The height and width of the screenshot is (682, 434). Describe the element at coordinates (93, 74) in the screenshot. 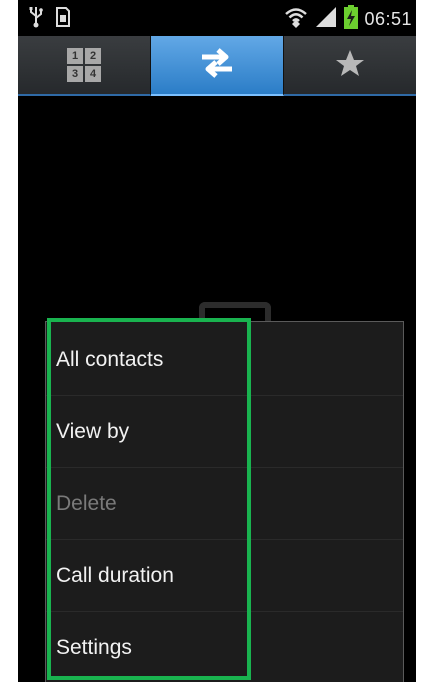

I see `keypad-key: 4` at that location.